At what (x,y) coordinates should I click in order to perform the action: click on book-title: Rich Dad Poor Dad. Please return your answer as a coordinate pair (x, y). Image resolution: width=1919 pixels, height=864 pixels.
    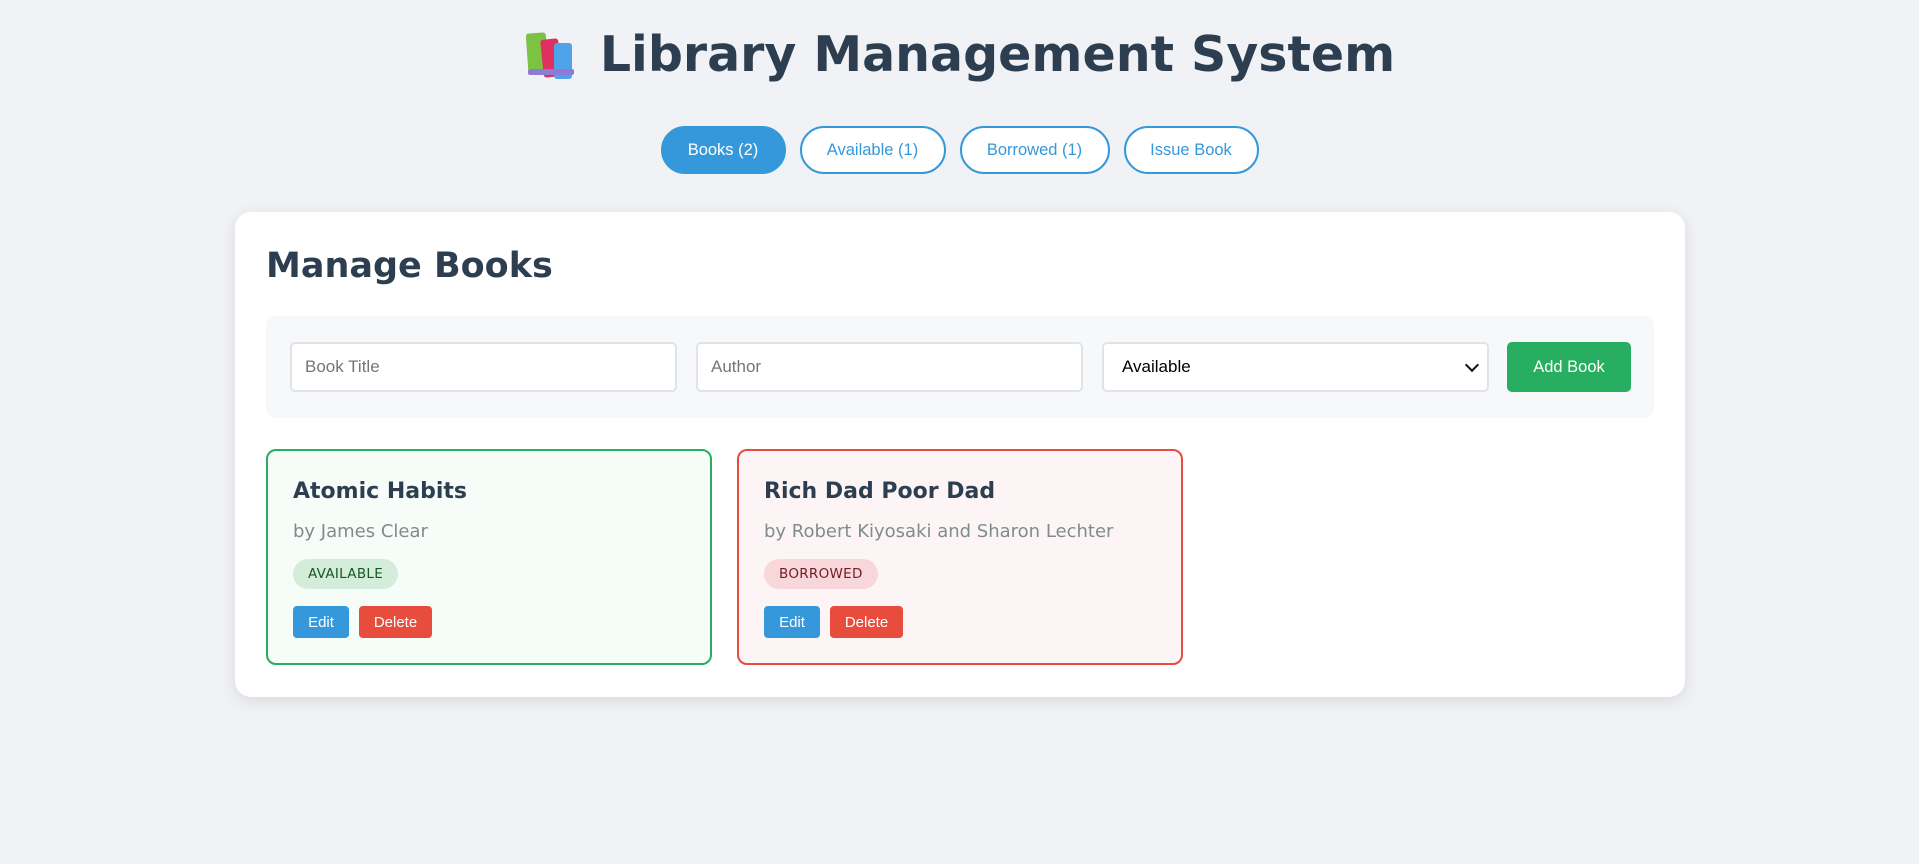
    Looking at the image, I should click on (880, 491).